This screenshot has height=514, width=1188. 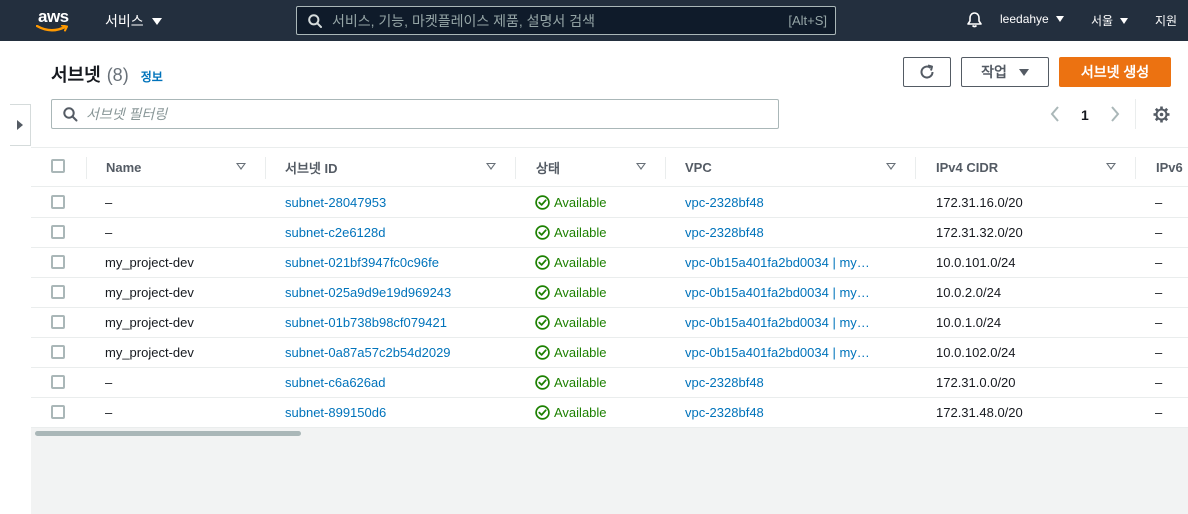 I want to click on column-header-ipv6: IPv6, so click(x=1172, y=167).